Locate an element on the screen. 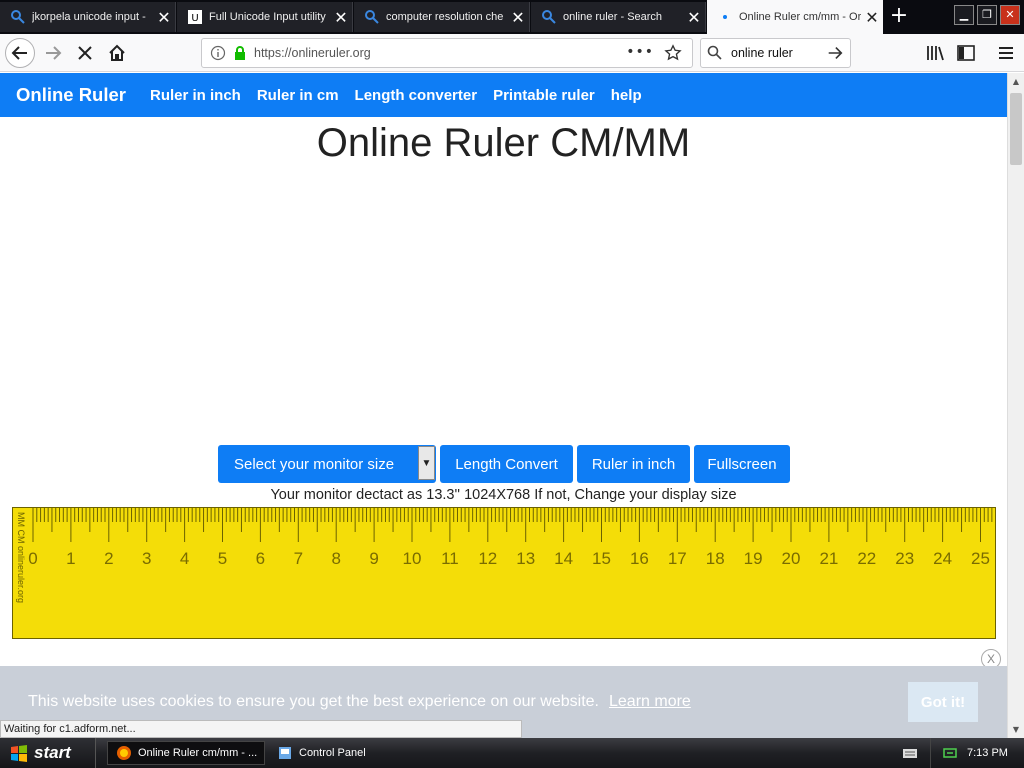 The width and height of the screenshot is (1024, 768). ruler-cm-label: 6 is located at coordinates (260, 558).